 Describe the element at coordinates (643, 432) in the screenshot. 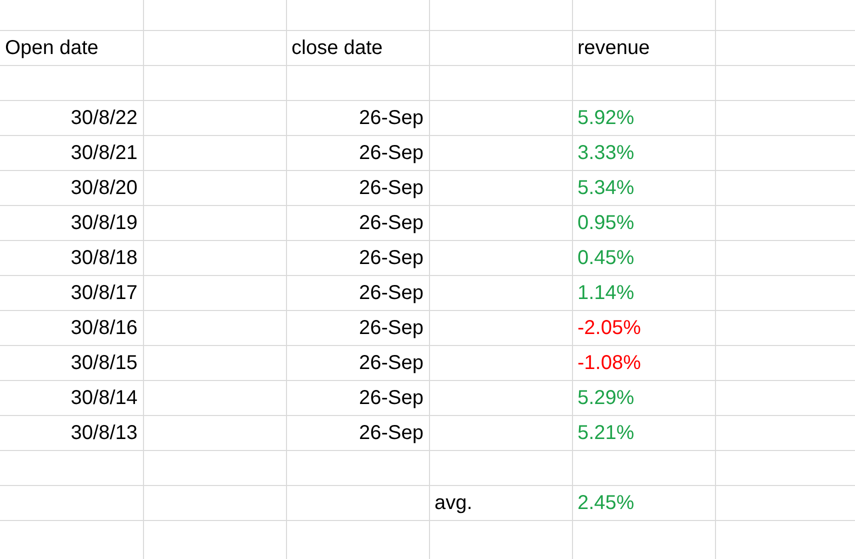

I see `table-cell: 5.21%` at that location.